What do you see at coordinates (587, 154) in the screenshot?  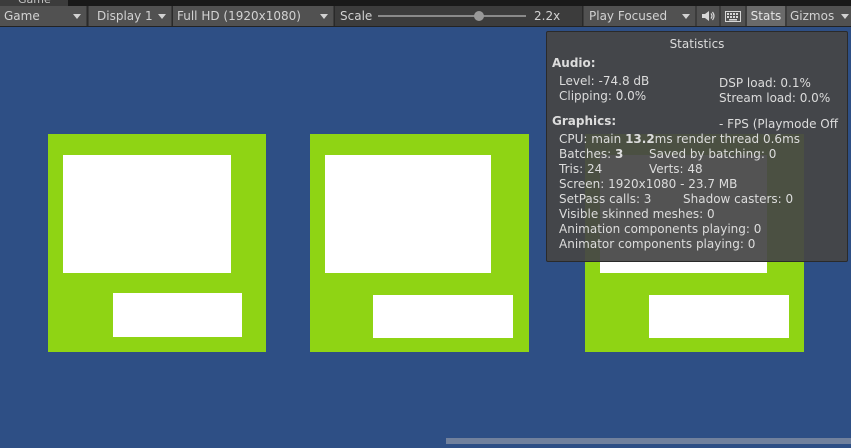 I see `batches-prefix: Batches:` at bounding box center [587, 154].